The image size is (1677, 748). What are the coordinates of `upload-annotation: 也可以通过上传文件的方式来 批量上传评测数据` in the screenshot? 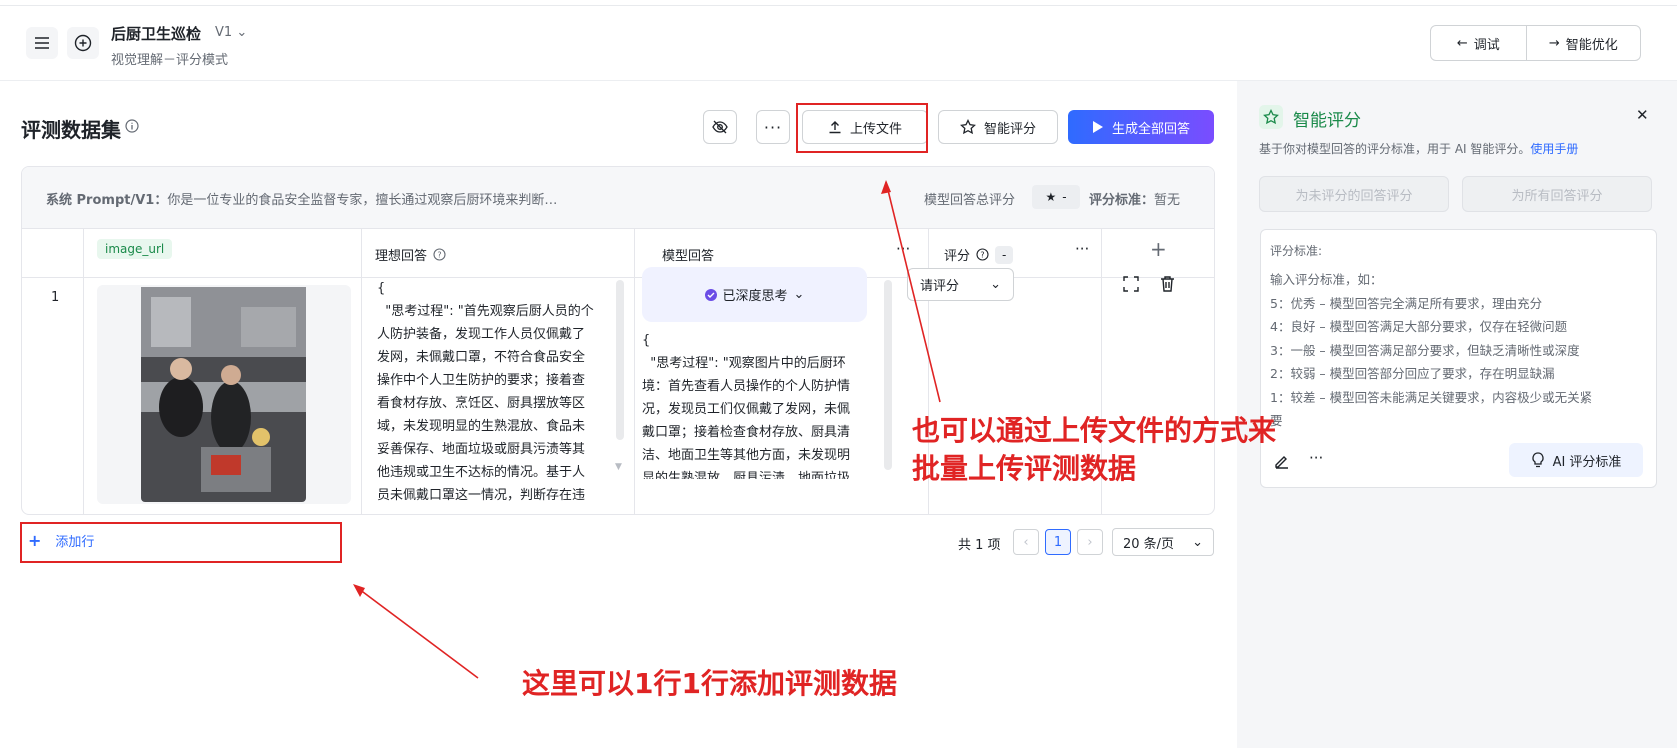 It's located at (1094, 450).